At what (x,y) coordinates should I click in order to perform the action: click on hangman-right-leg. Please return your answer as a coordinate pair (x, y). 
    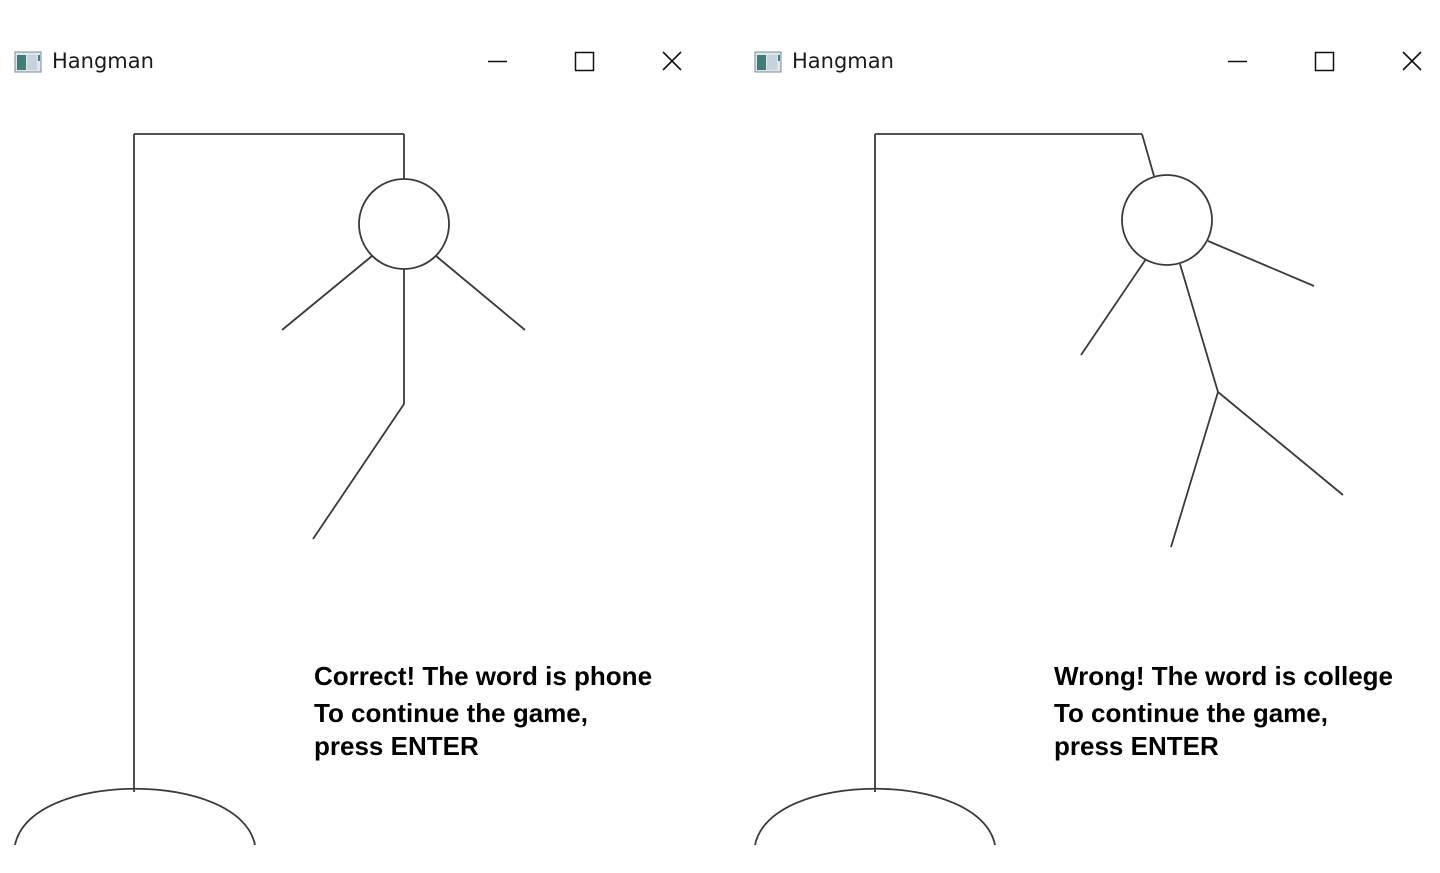
    Looking at the image, I should click on (1280, 443).